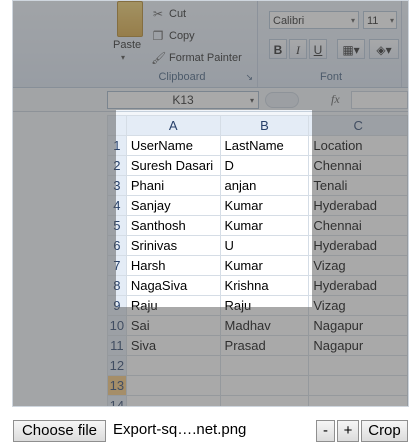 This screenshot has height=447, width=420. Describe the element at coordinates (330, 77) in the screenshot. I see `font-group-label: Font` at that location.